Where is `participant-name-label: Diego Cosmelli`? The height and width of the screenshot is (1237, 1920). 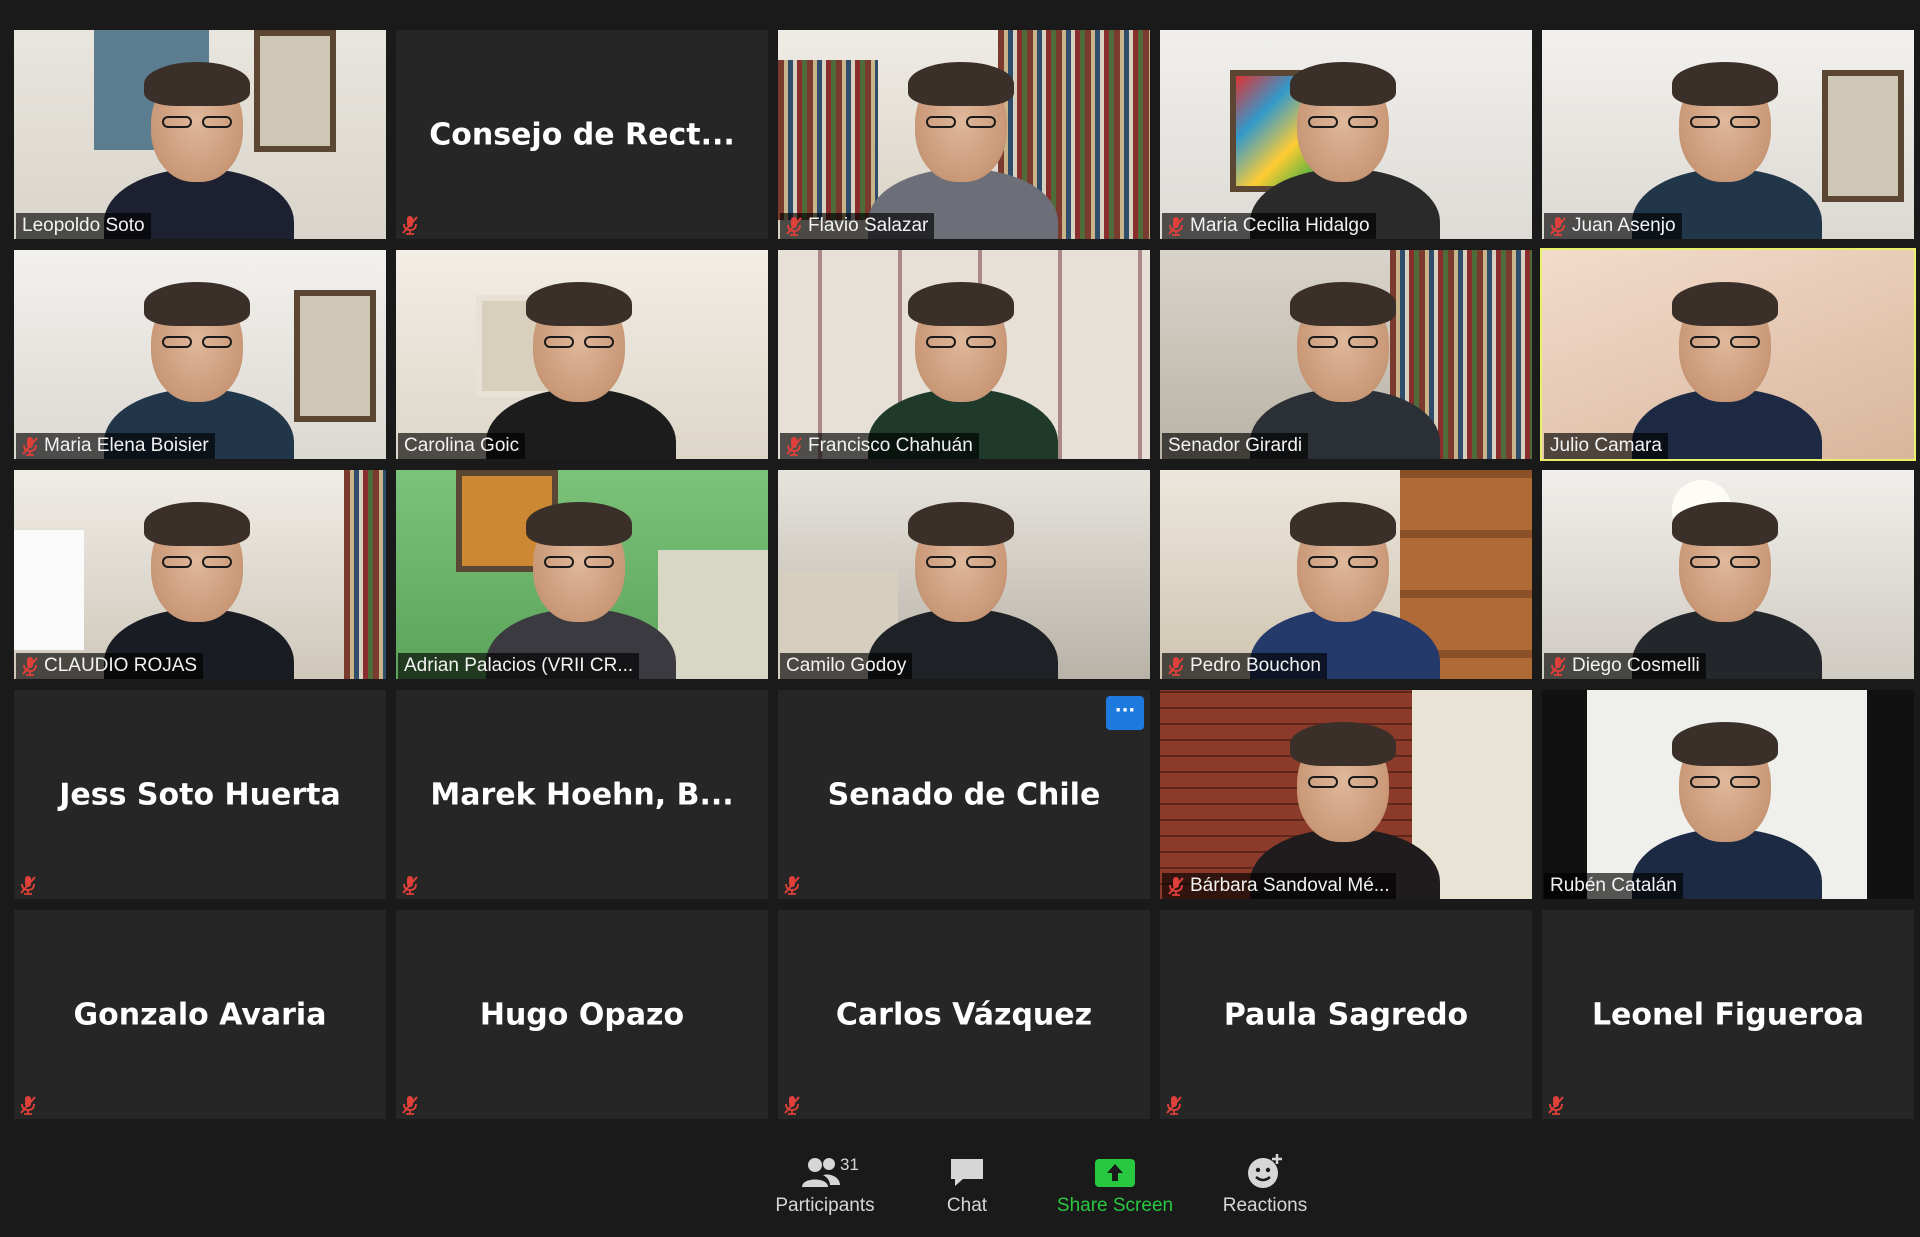
participant-name-label: Diego Cosmelli is located at coordinates (1625, 666).